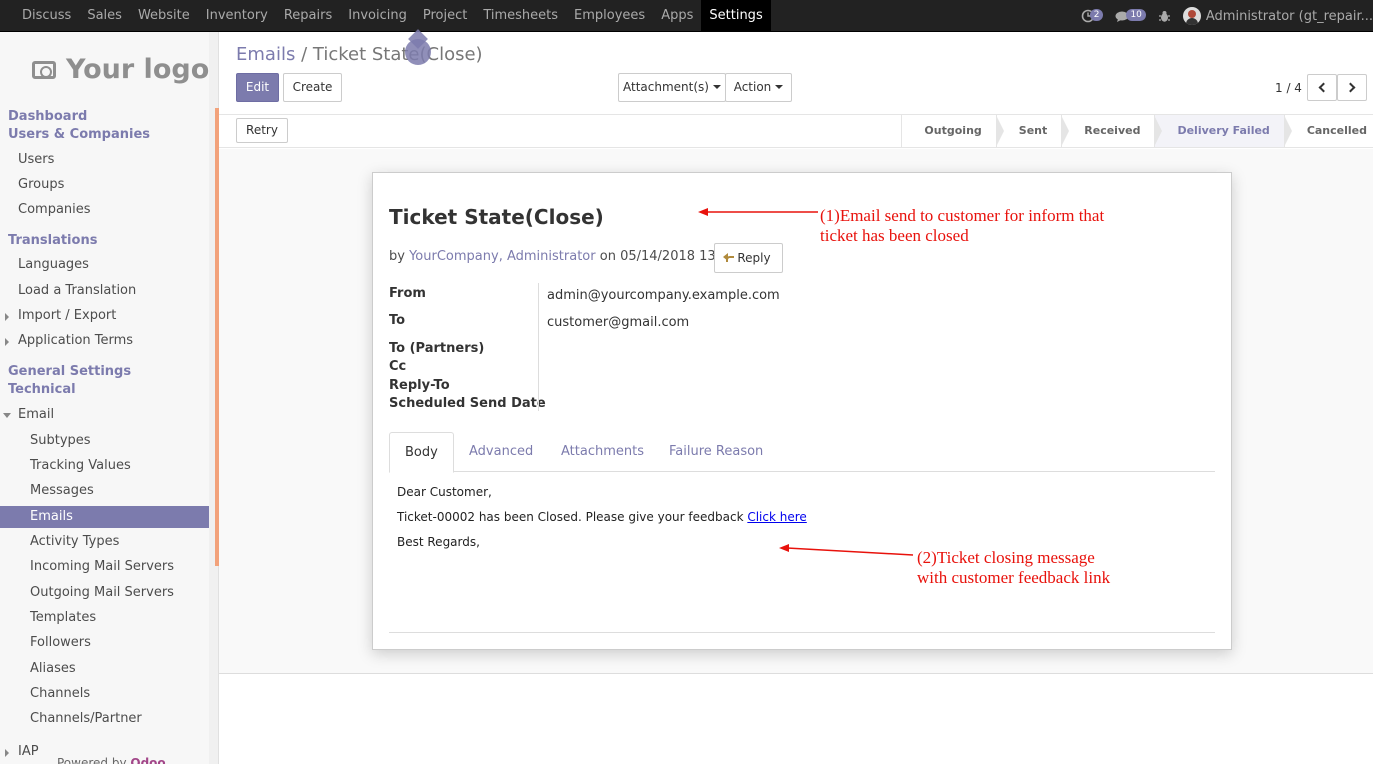 The image size is (1373, 764). Describe the element at coordinates (1014, 577) in the screenshot. I see `annotation-note-2-line-2: with customer feedback link` at that location.